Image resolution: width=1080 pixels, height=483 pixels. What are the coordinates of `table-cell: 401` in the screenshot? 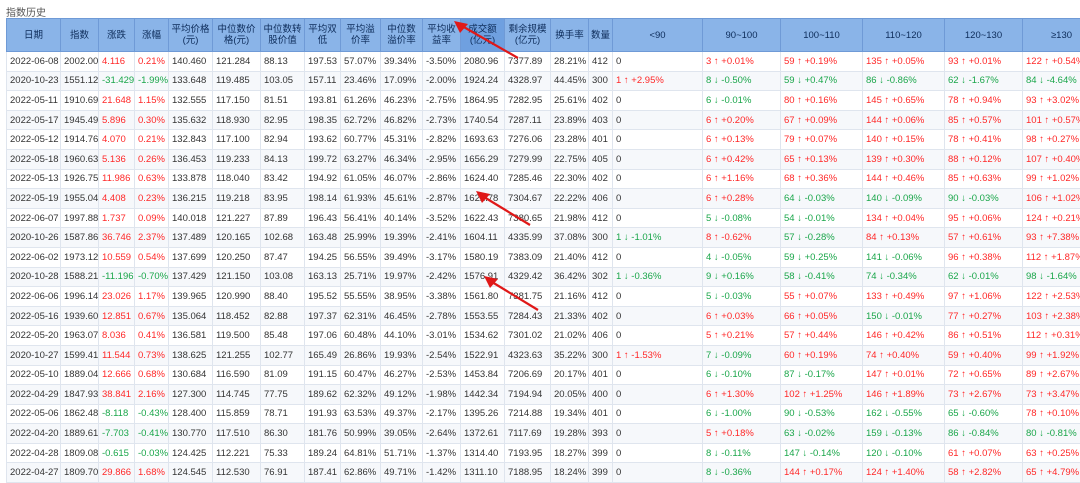 It's located at (601, 140).